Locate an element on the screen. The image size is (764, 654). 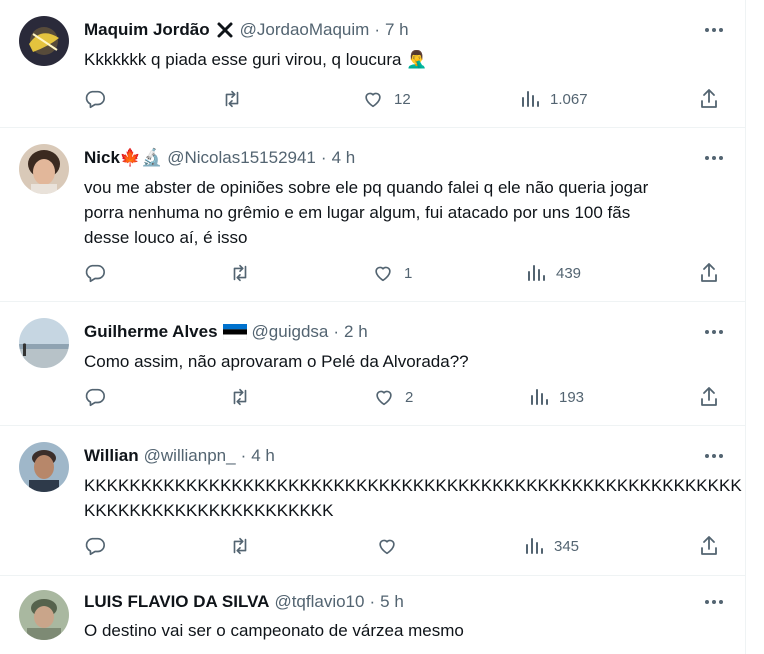
display-name: LUIS FLAVIO DA SILVA is located at coordinates (176, 602).